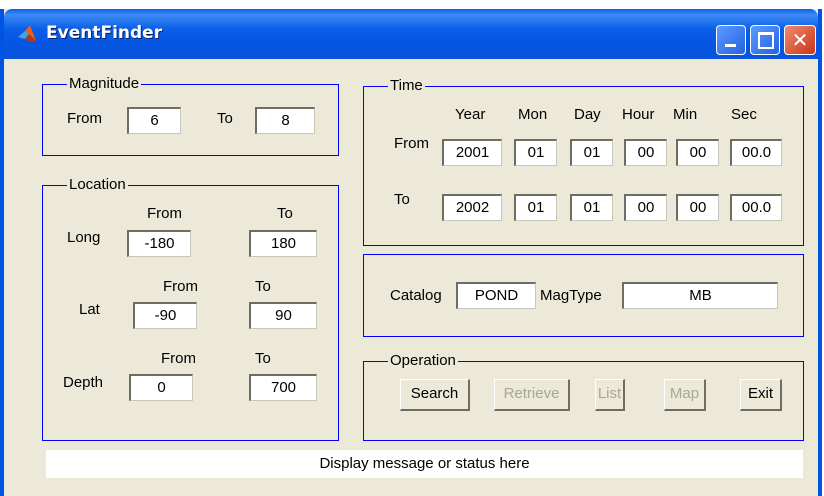 This screenshot has height=496, width=824. What do you see at coordinates (161, 387) in the screenshot?
I see `depth-from-field: 0` at bounding box center [161, 387].